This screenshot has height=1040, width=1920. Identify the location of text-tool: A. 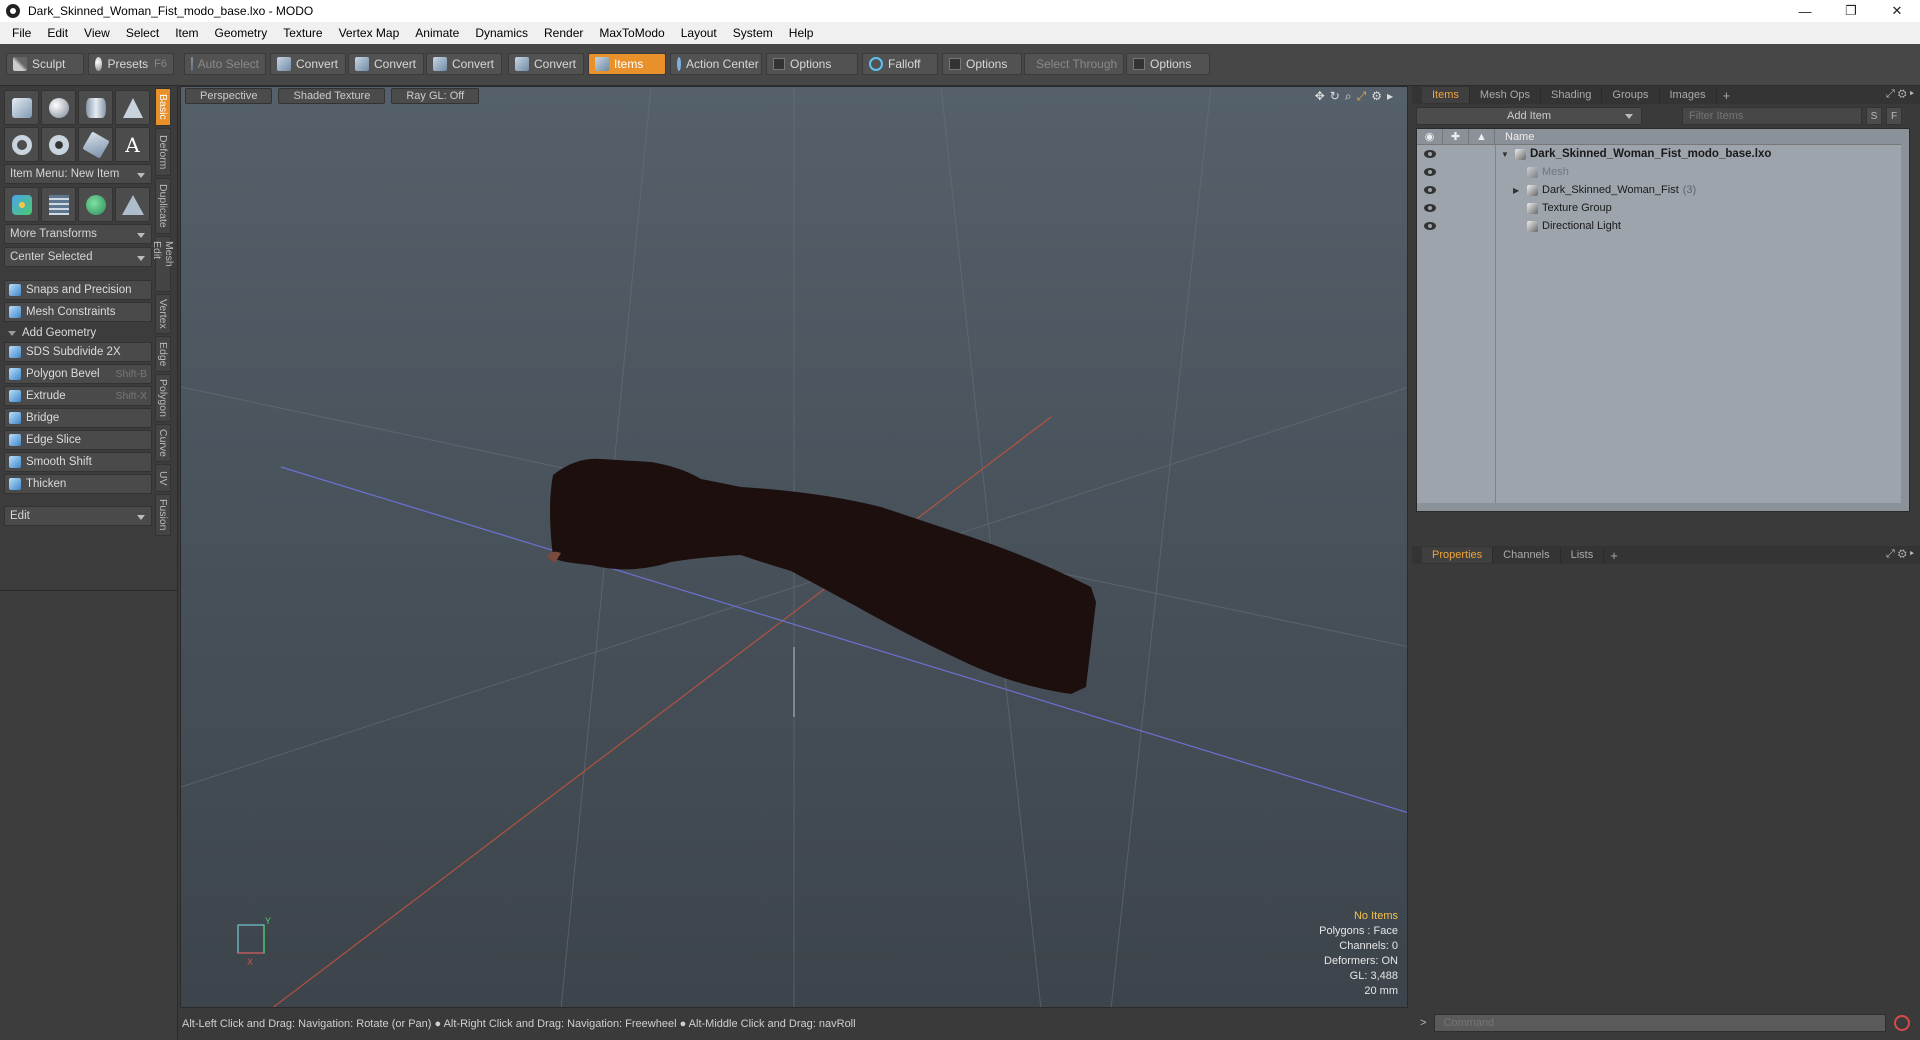
(132, 144).